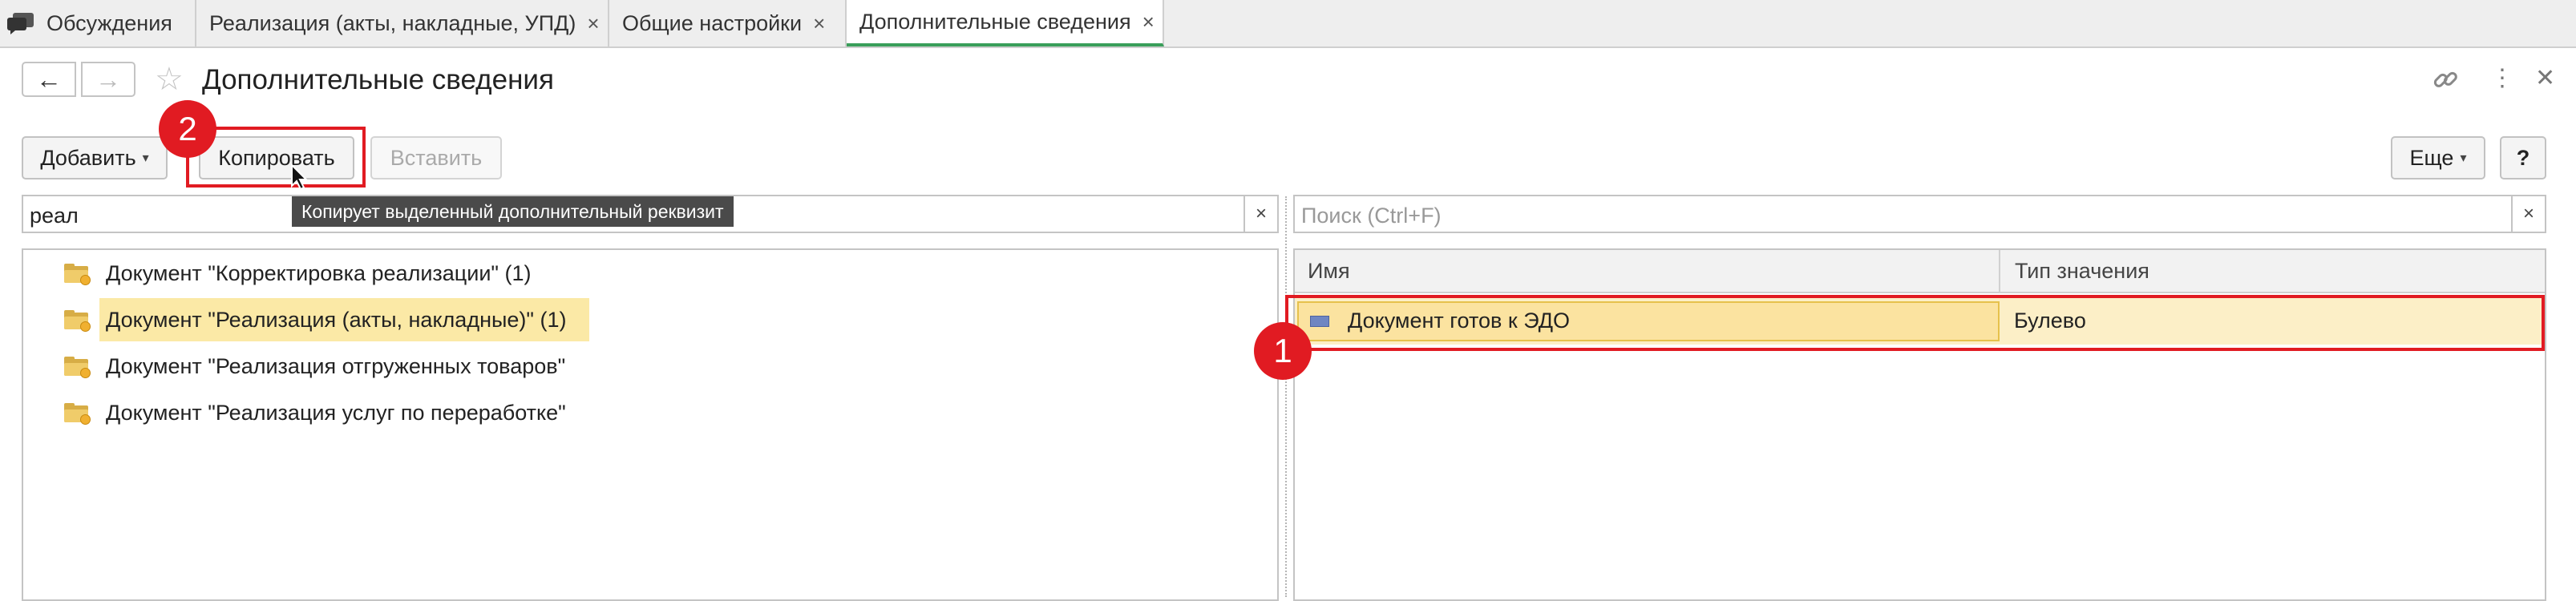 This screenshot has height=601, width=2576. I want to click on paste-button: Вставить, so click(436, 157).